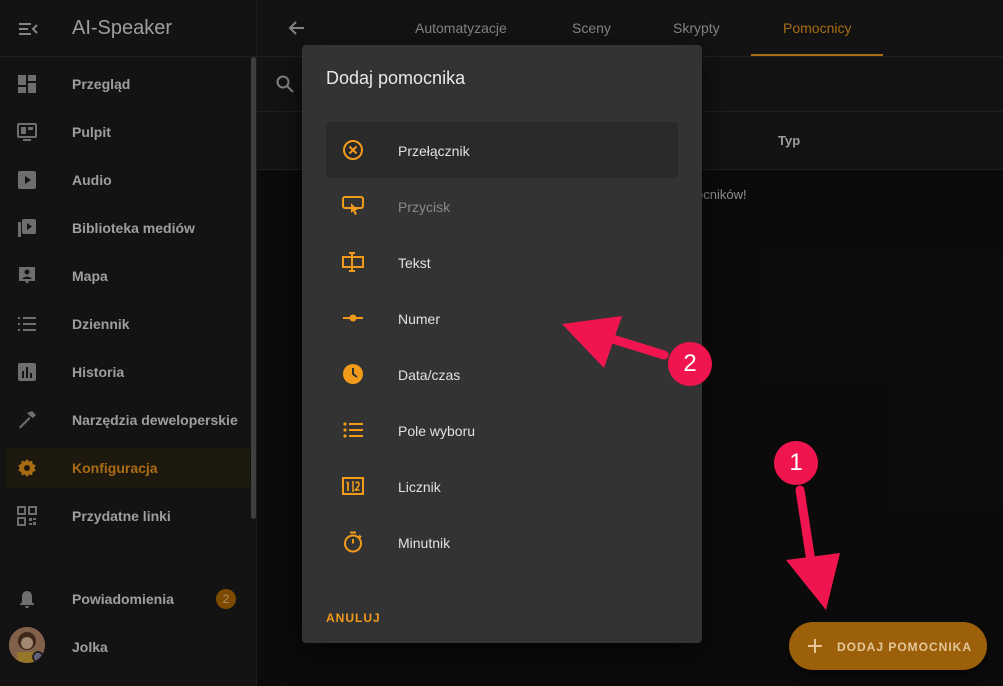 The width and height of the screenshot is (1003, 686). I want to click on add-helper-button-label: DODAJ POMOCNIKA, so click(905, 647).